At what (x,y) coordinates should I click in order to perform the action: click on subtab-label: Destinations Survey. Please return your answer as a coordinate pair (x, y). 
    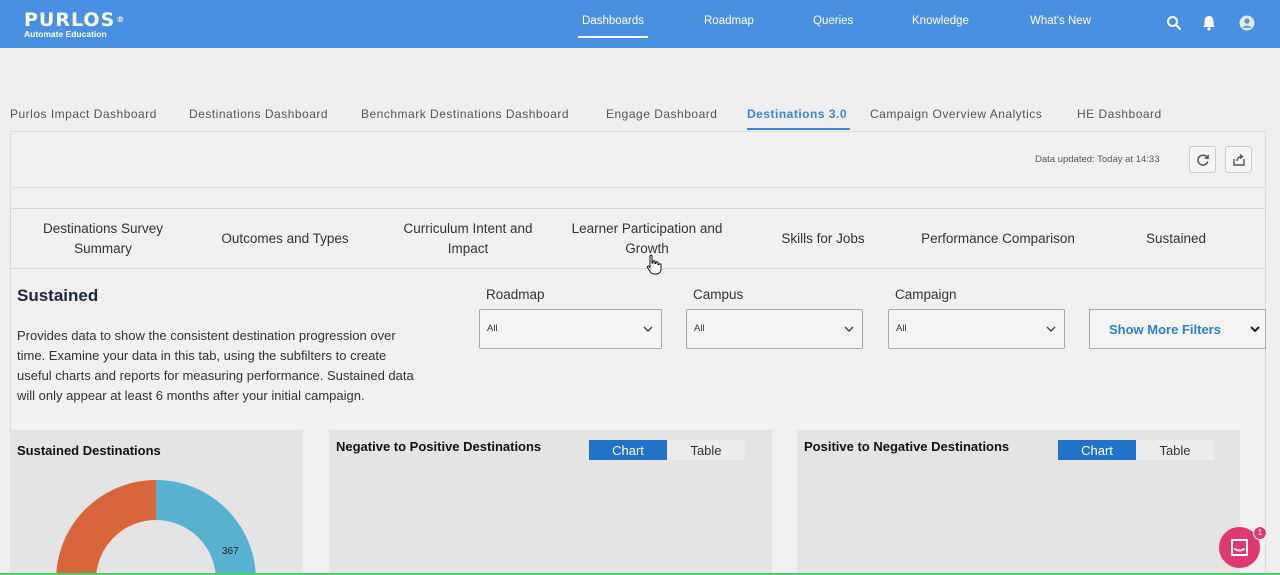
    Looking at the image, I should click on (103, 228).